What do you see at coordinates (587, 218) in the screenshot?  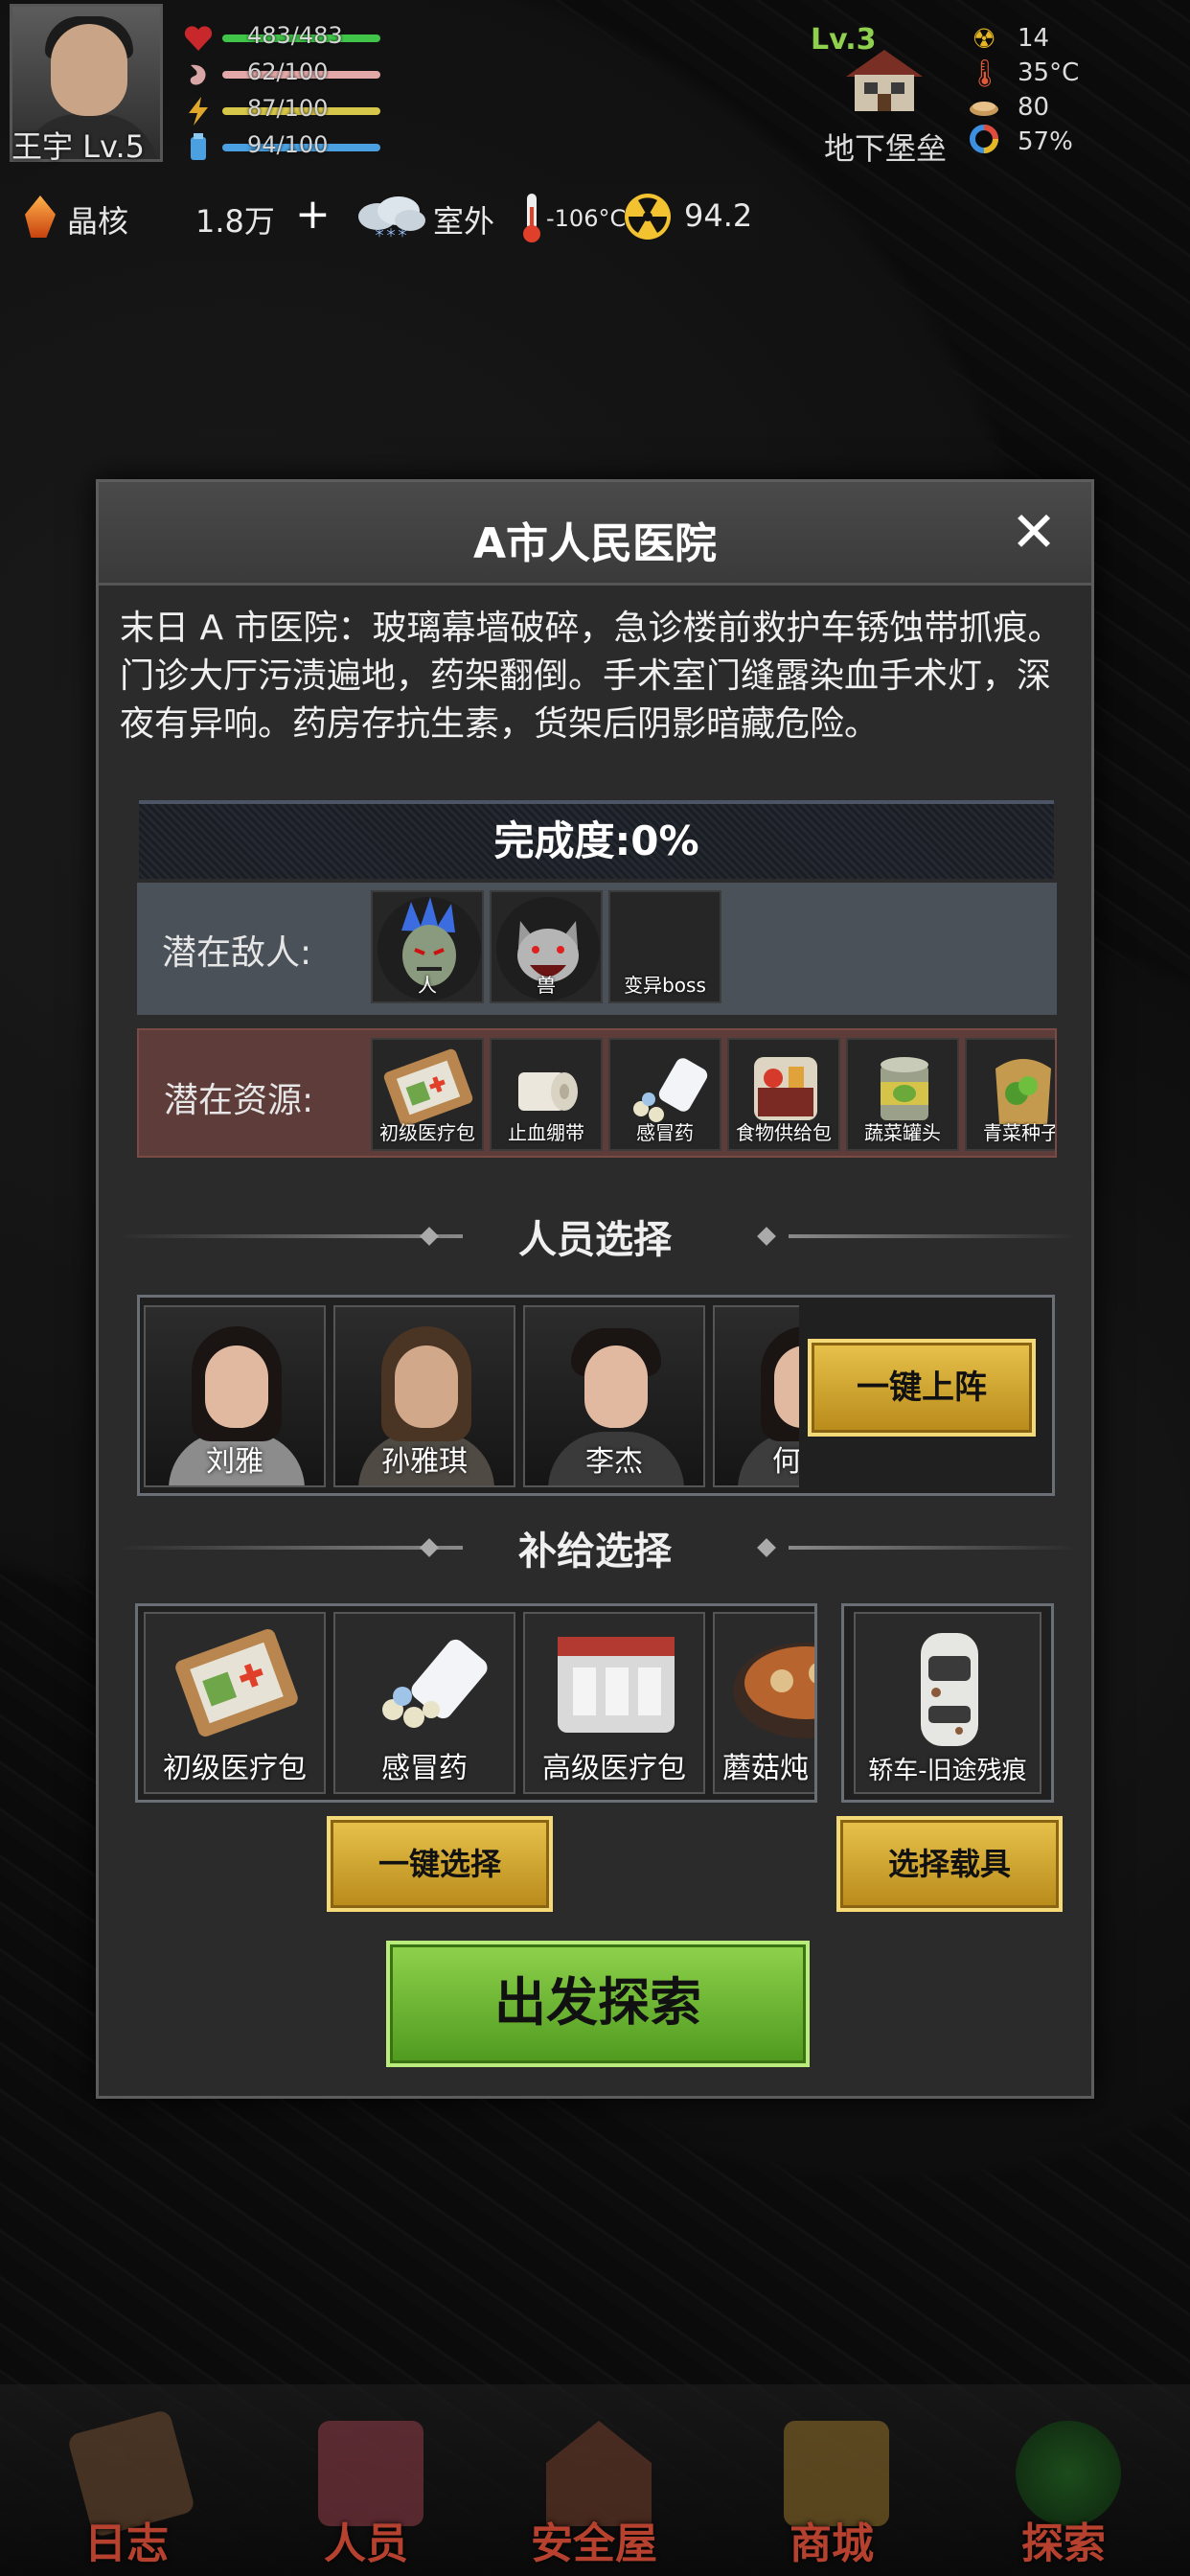 I see `outdoor-temperature: -106°C` at bounding box center [587, 218].